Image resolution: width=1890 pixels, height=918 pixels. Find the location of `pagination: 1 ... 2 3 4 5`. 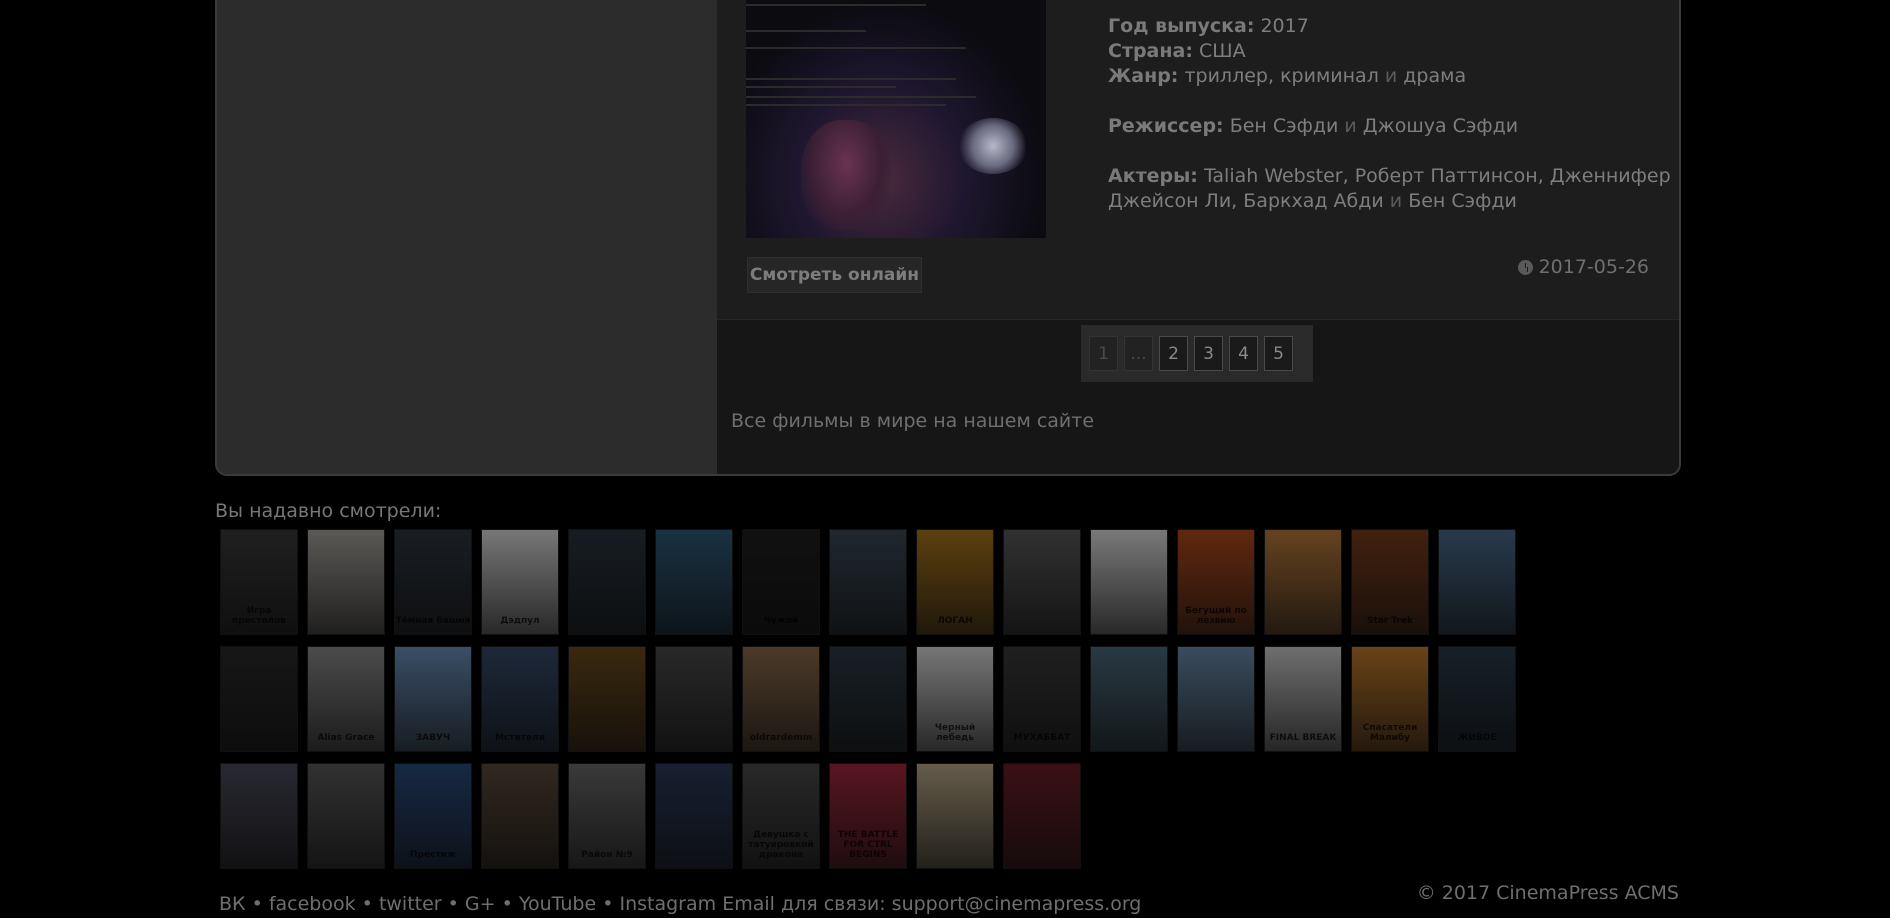

pagination: 1 ... 2 3 4 5 is located at coordinates (1197, 353).